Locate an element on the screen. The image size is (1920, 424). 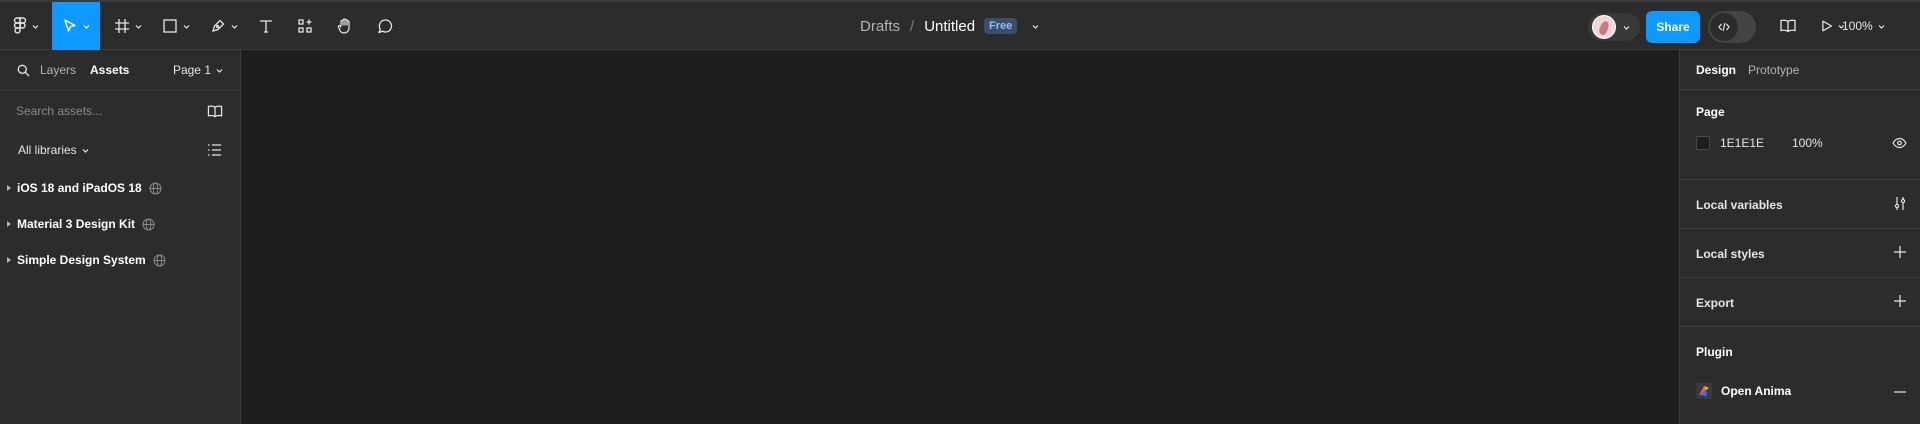
shape-tool-button is located at coordinates (176, 26).